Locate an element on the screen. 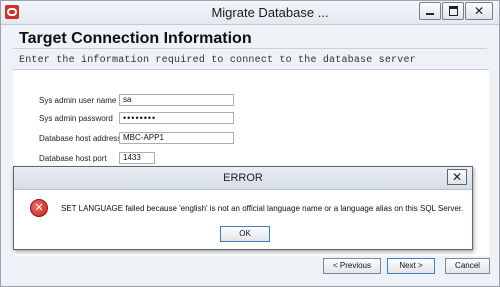  sys-admin-user-label: Sys admin user name is located at coordinates (78, 100).